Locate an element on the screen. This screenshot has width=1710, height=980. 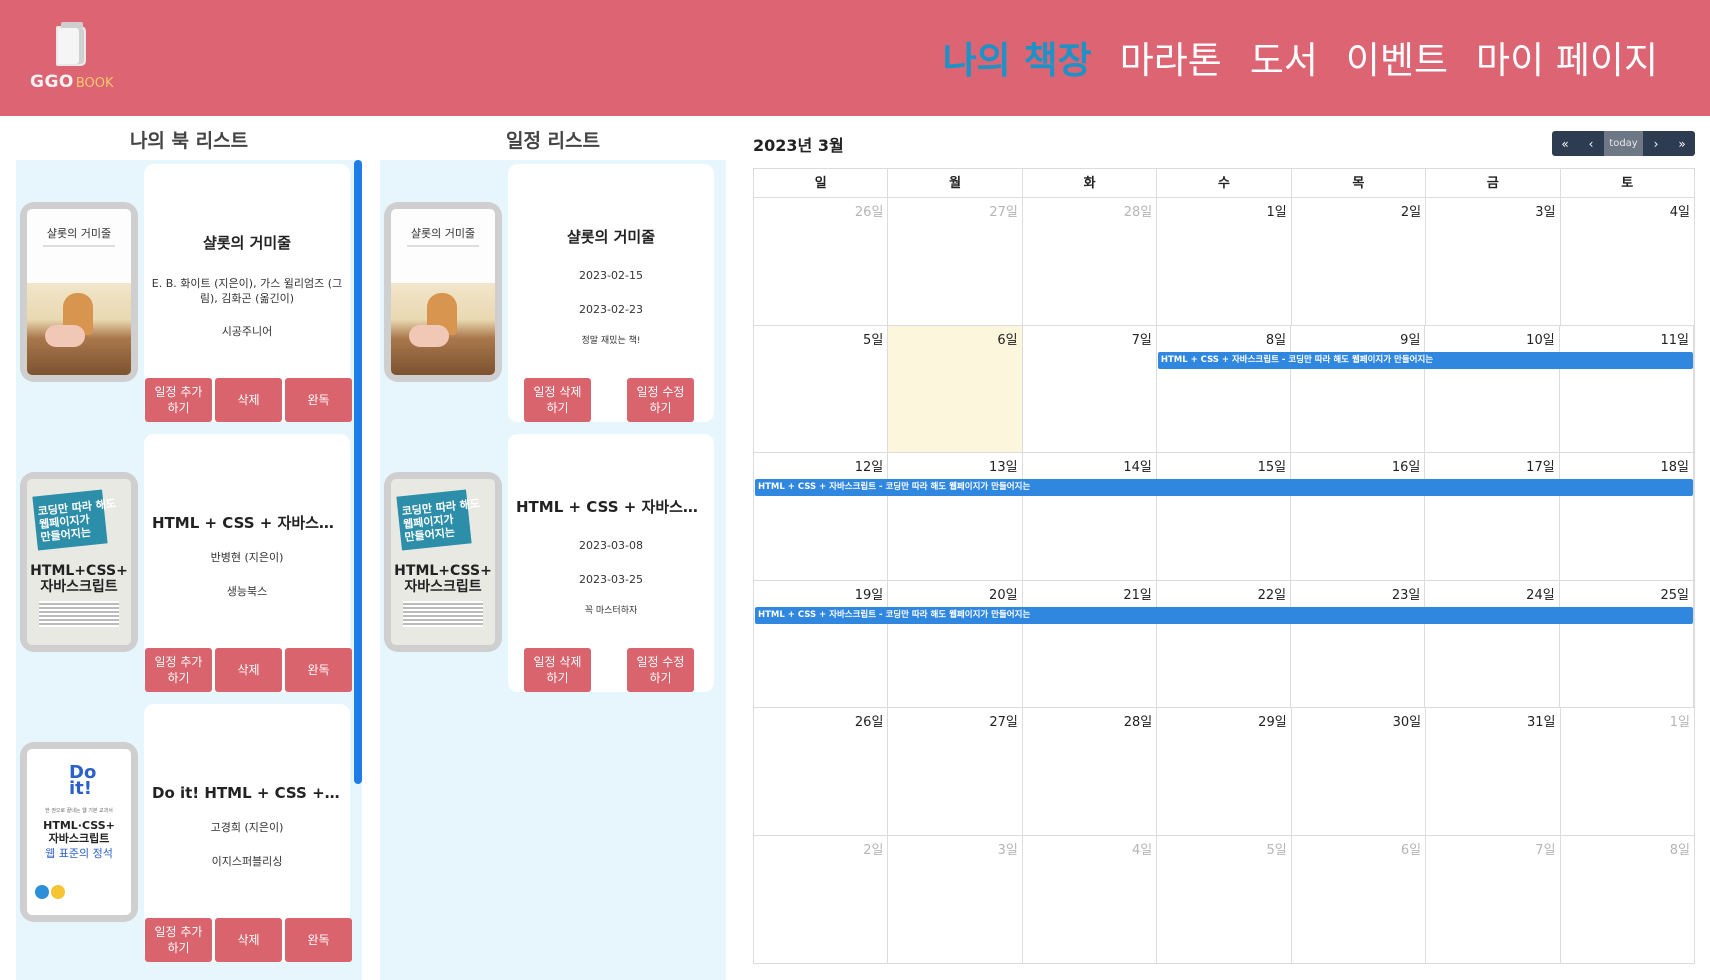
book-author: E. B. 화이트 (지은이), 가스 윌리엄즈 (그림), 김화곤 (옮긴이) is located at coordinates (247, 291).